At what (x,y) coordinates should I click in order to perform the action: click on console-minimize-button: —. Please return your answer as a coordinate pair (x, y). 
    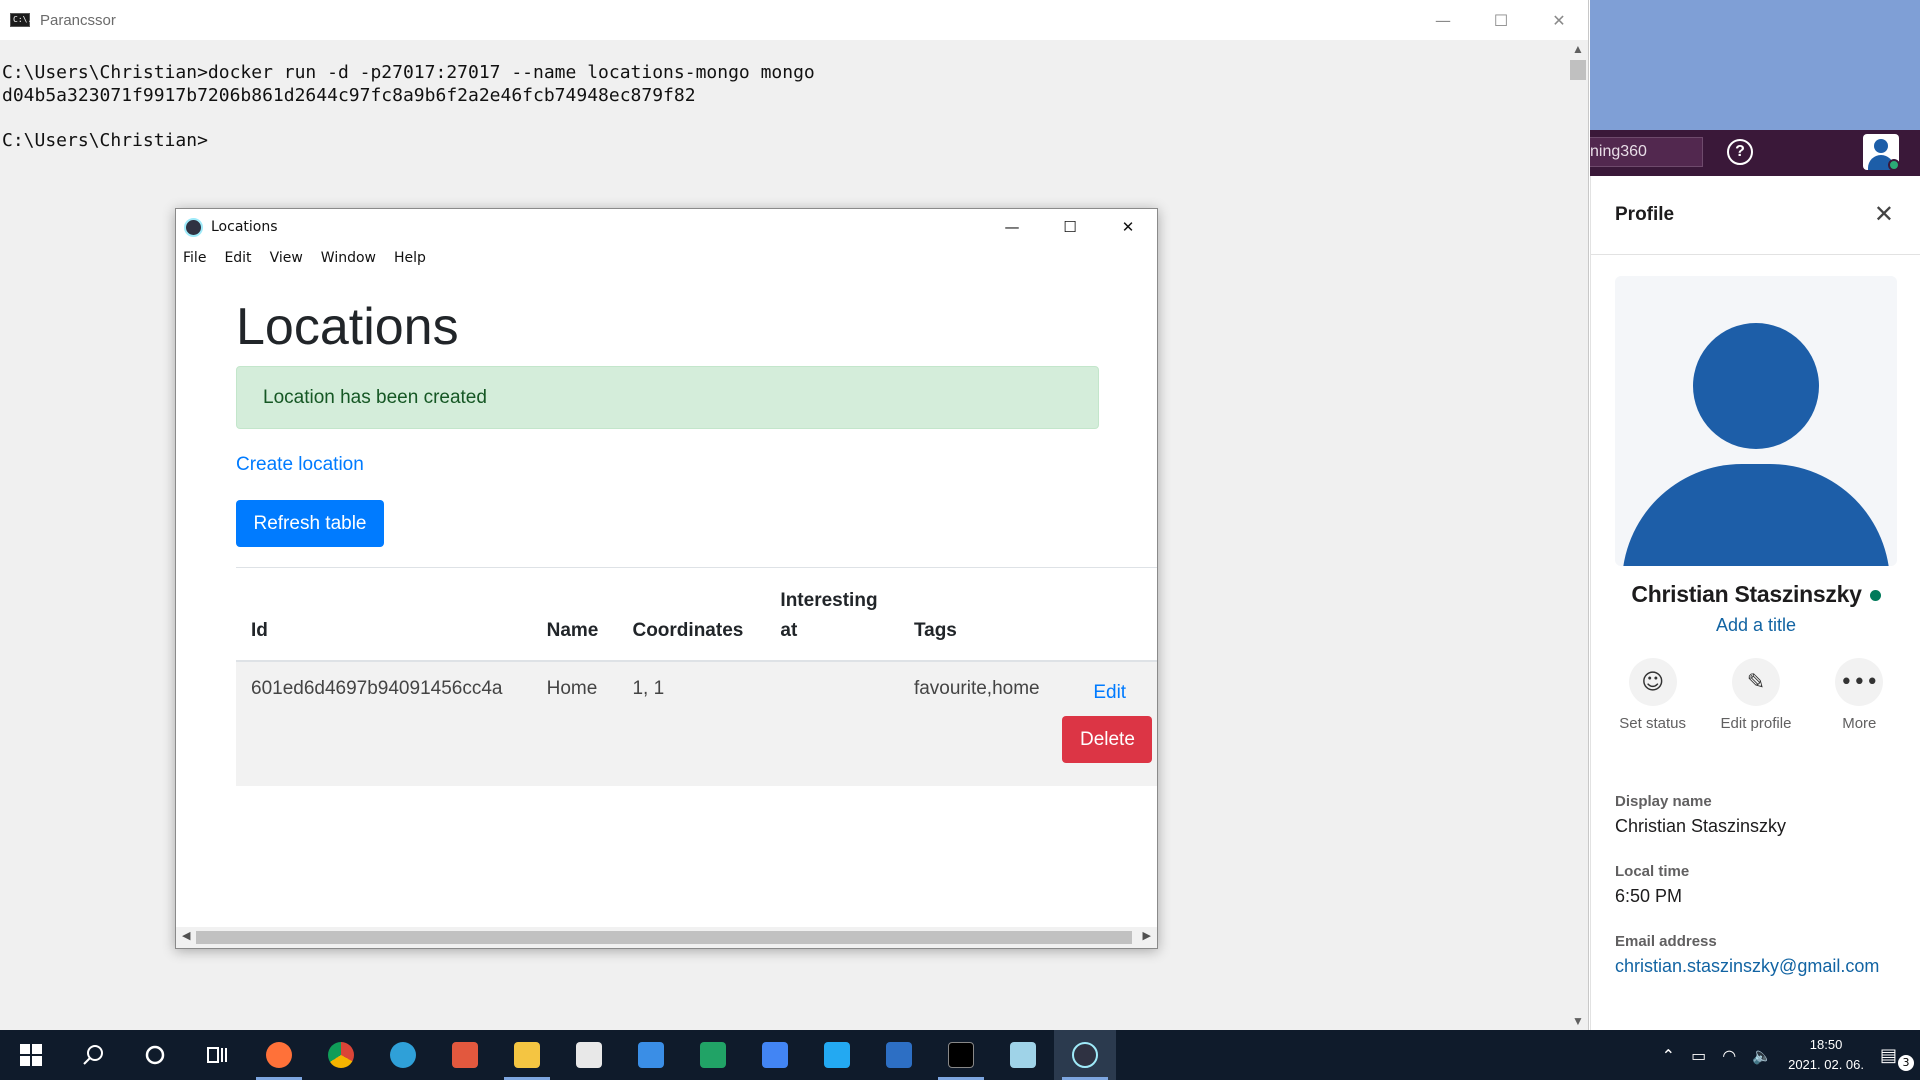
    Looking at the image, I should click on (1443, 20).